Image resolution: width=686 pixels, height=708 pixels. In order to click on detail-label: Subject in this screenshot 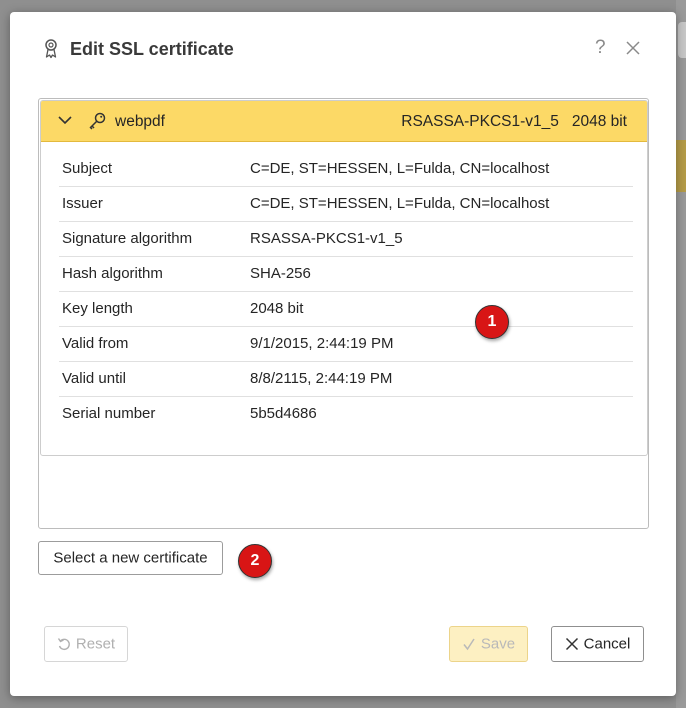, I will do `click(87, 168)`.